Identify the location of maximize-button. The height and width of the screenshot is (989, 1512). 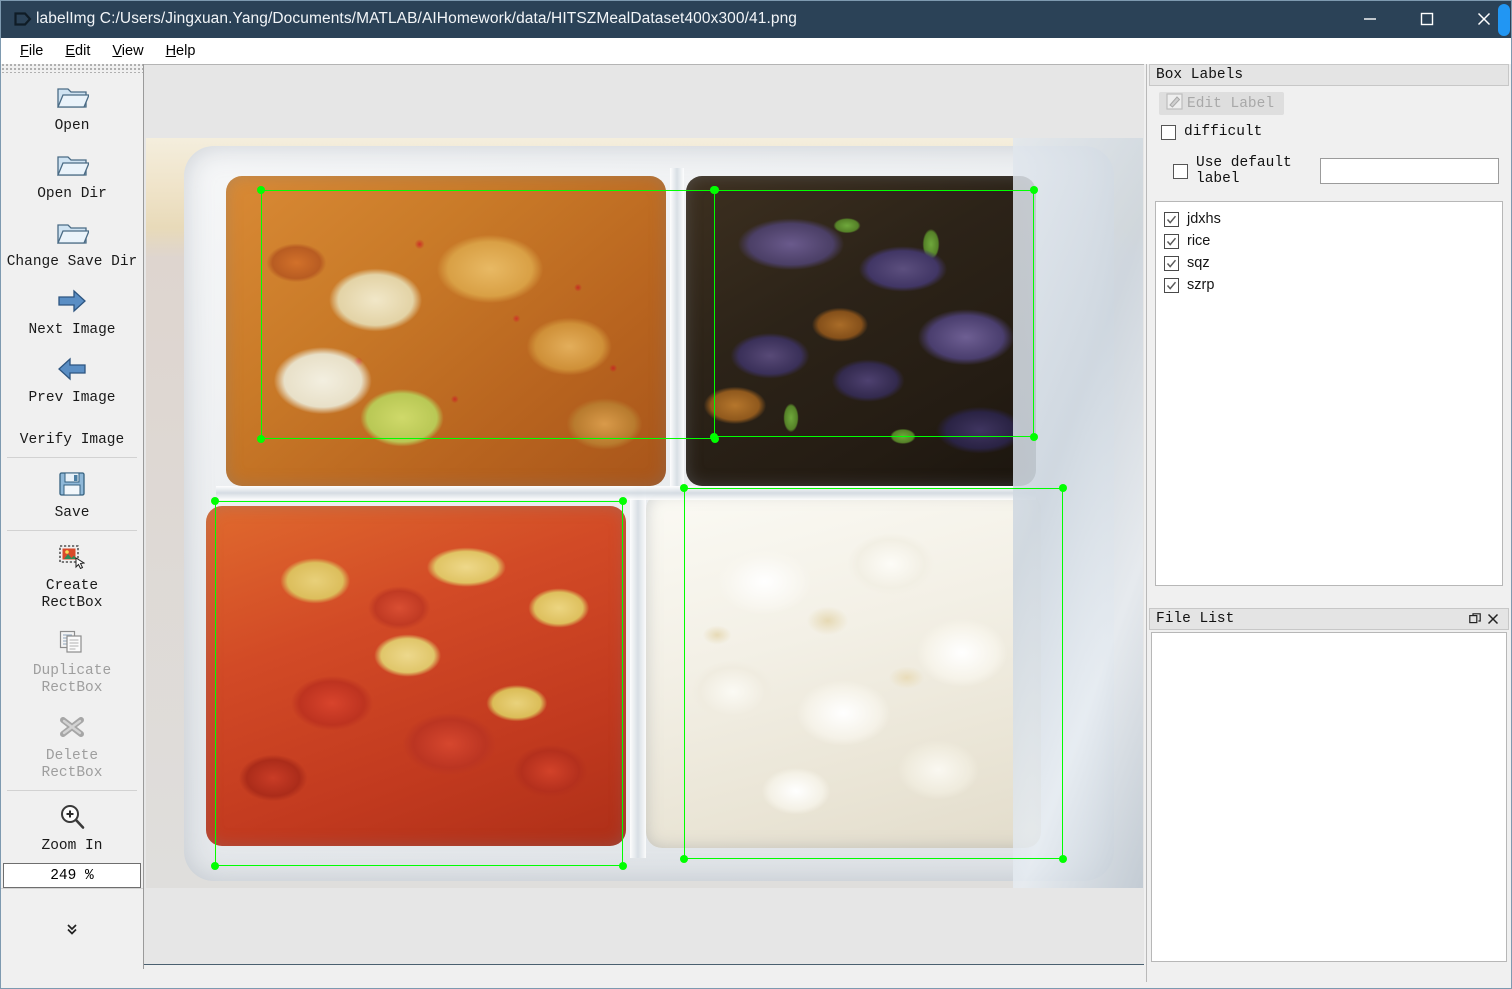
(1426, 19).